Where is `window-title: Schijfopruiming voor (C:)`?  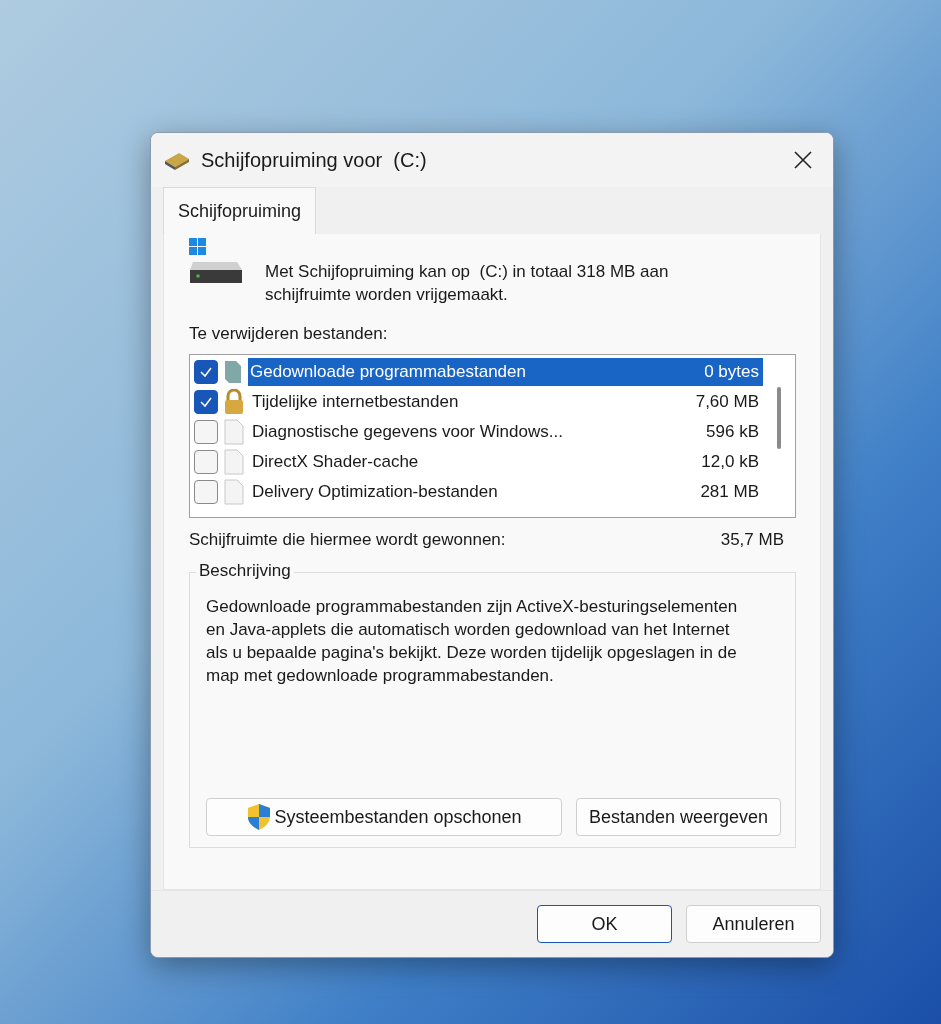
window-title: Schijfopruiming voor (C:) is located at coordinates (314, 160).